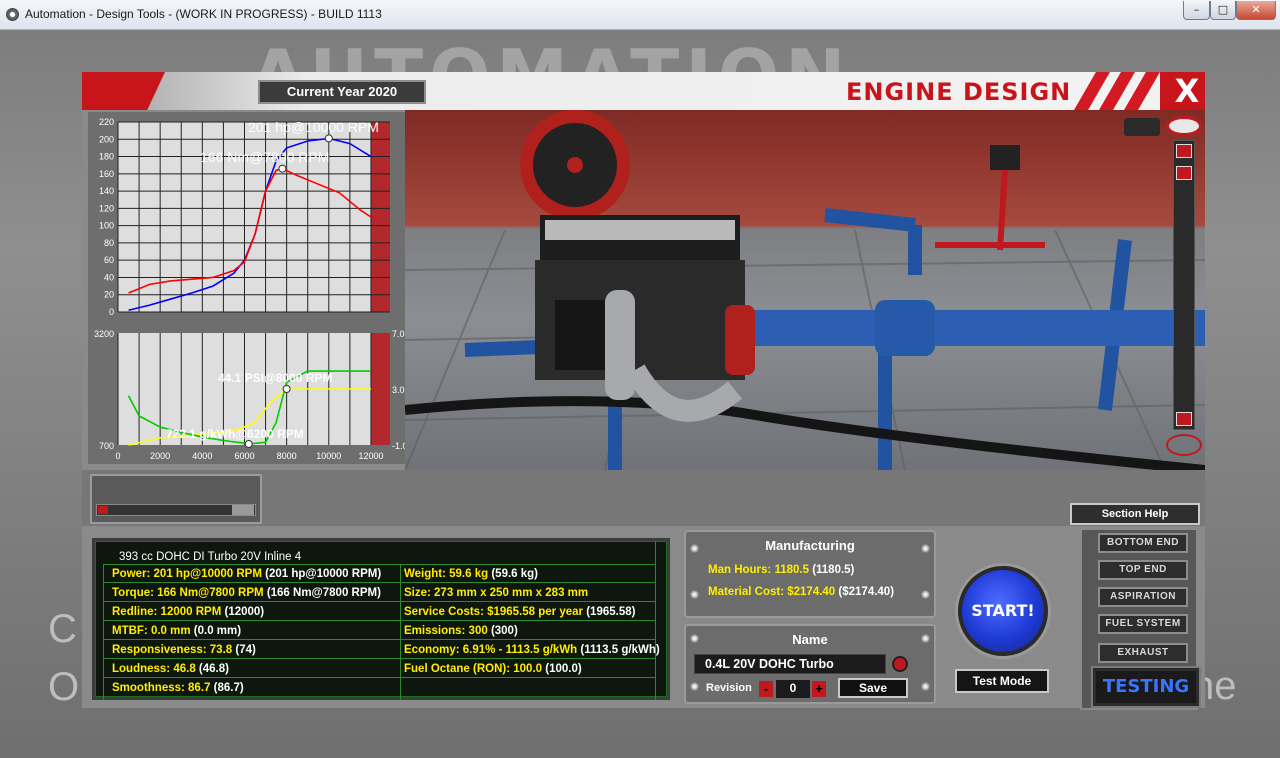 Image resolution: width=1280 pixels, height=758 pixels. What do you see at coordinates (575, 165) in the screenshot?
I see `wall-fan` at bounding box center [575, 165].